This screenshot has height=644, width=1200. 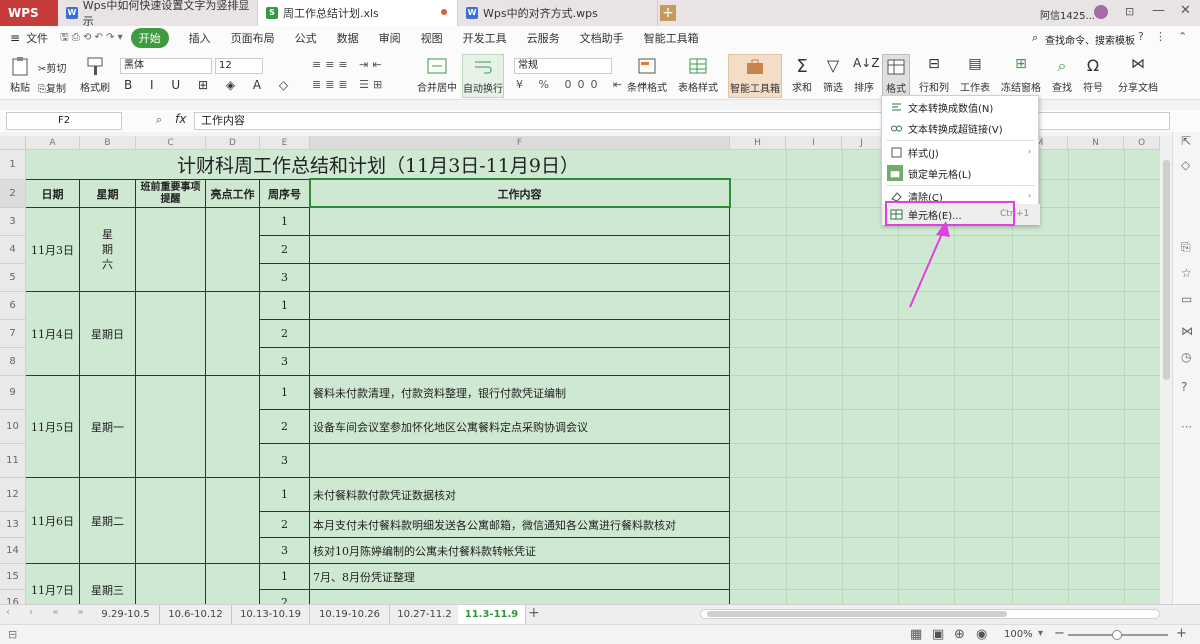 What do you see at coordinates (13, 250) in the screenshot?
I see `row-header: 4` at bounding box center [13, 250].